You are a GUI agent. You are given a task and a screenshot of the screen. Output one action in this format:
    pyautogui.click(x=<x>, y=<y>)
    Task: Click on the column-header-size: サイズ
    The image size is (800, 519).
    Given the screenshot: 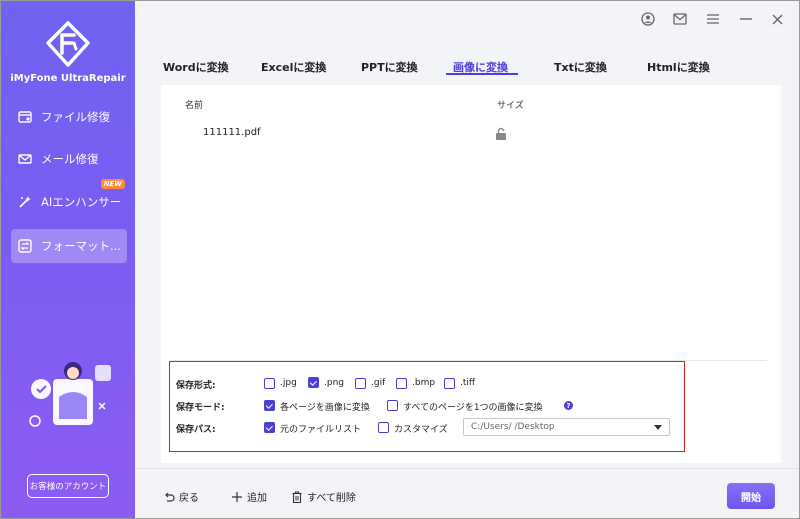 What is the action you would take?
    pyautogui.click(x=510, y=106)
    